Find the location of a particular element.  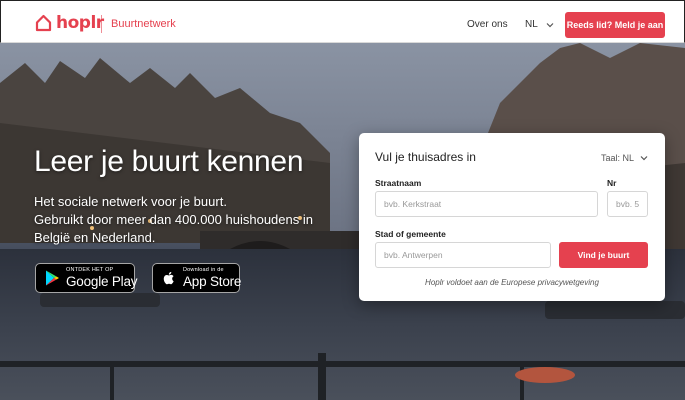

nav-link-about: Over ons is located at coordinates (487, 24).